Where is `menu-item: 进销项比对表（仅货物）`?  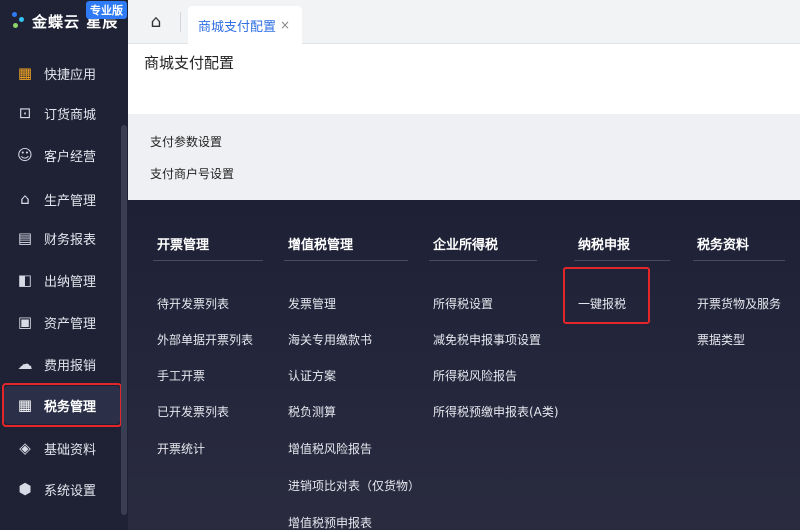
menu-item: 进销项比对表（仅货物） is located at coordinates (354, 485).